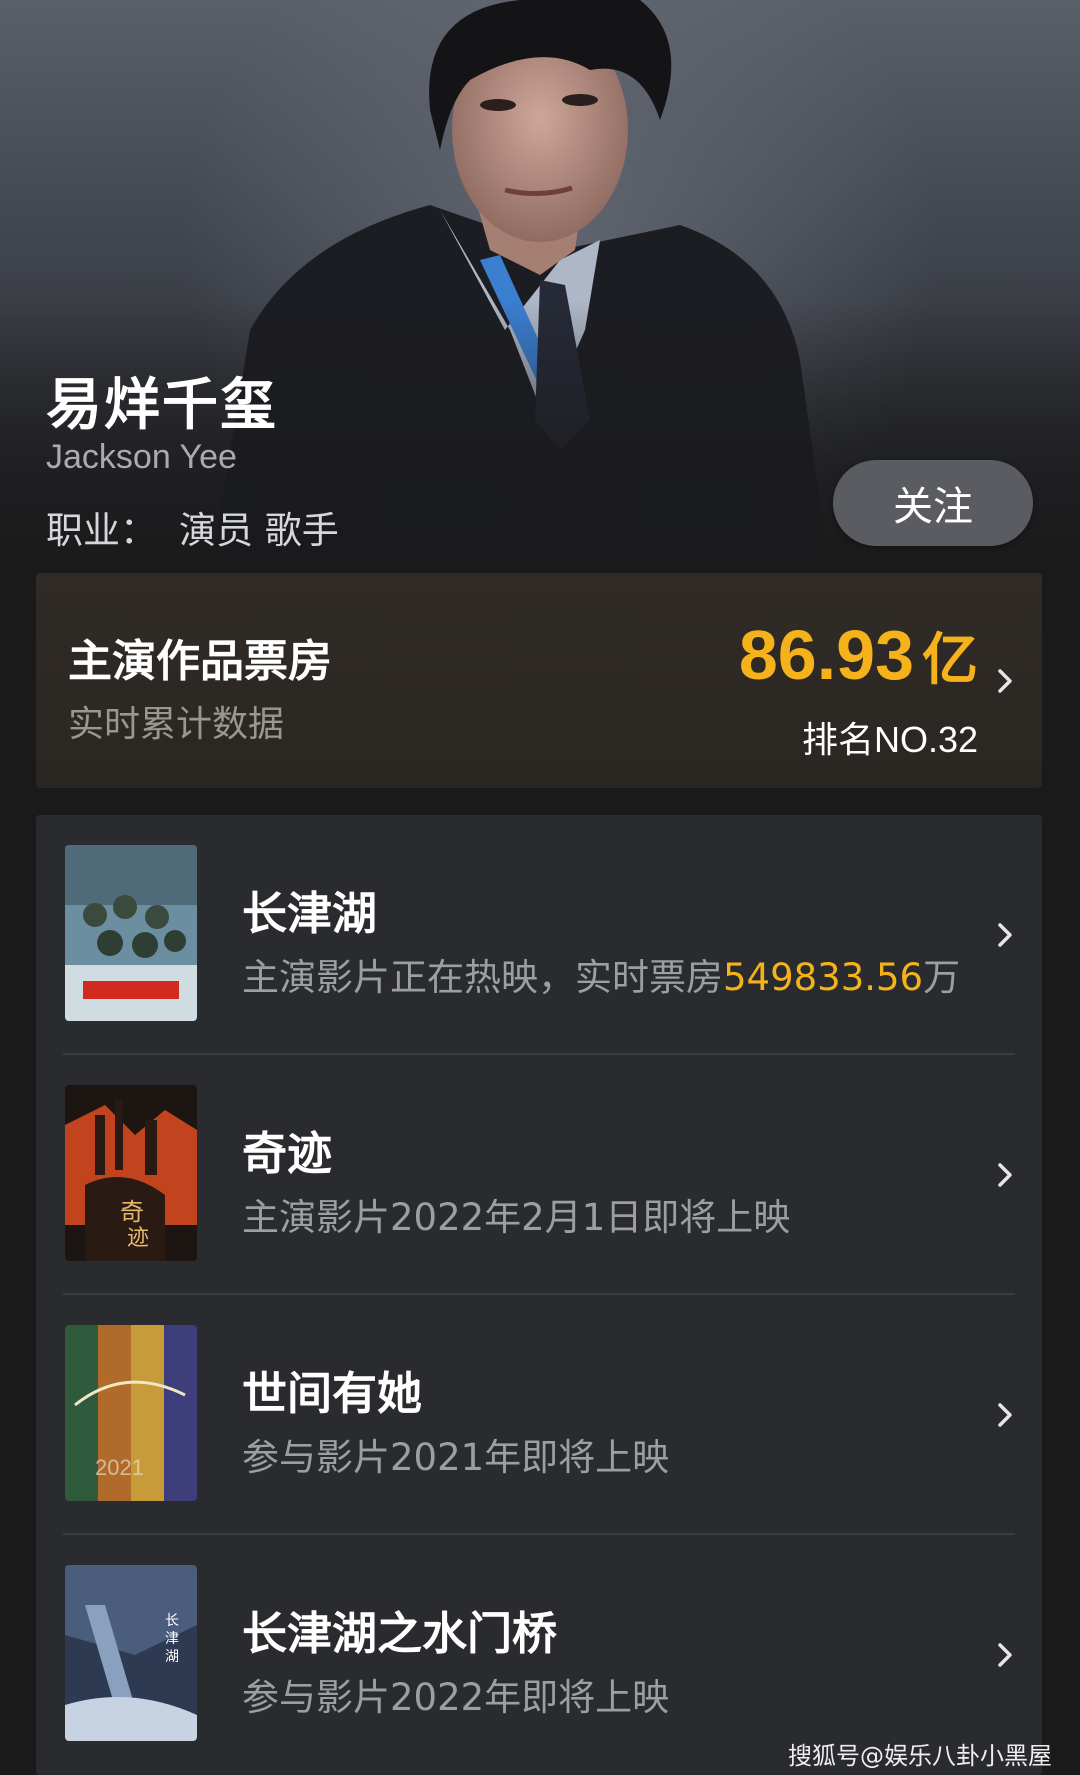 The image size is (1080, 1775). What do you see at coordinates (172, 1621) in the screenshot?
I see `svg-text: 长` at bounding box center [172, 1621].